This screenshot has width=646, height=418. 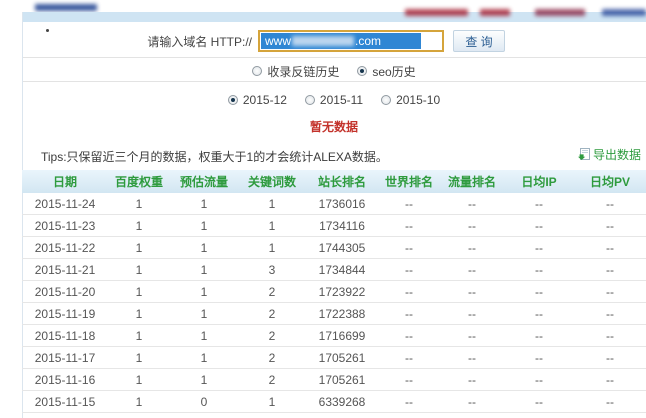 I want to click on table-cell: 2015-11-17, so click(x=65, y=357).